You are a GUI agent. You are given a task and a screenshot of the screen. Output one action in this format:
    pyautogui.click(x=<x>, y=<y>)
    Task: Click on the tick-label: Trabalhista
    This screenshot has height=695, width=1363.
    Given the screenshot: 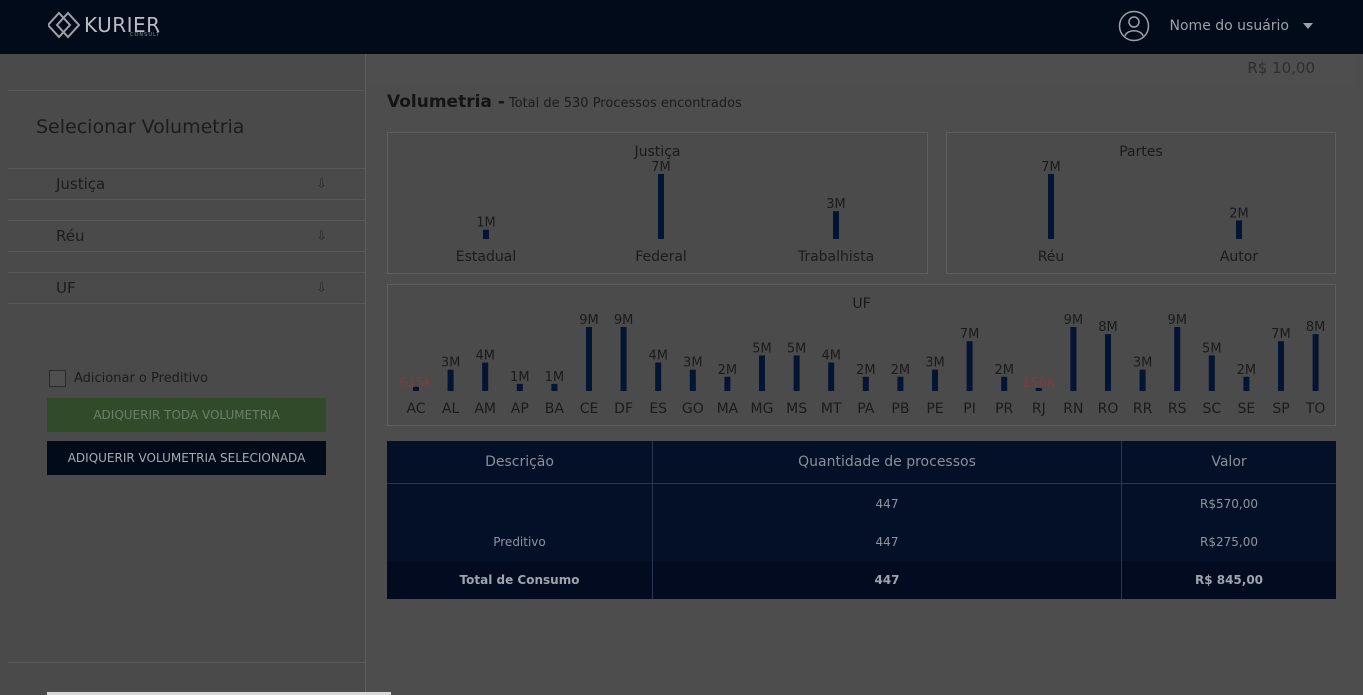 What is the action you would take?
    pyautogui.click(x=835, y=257)
    